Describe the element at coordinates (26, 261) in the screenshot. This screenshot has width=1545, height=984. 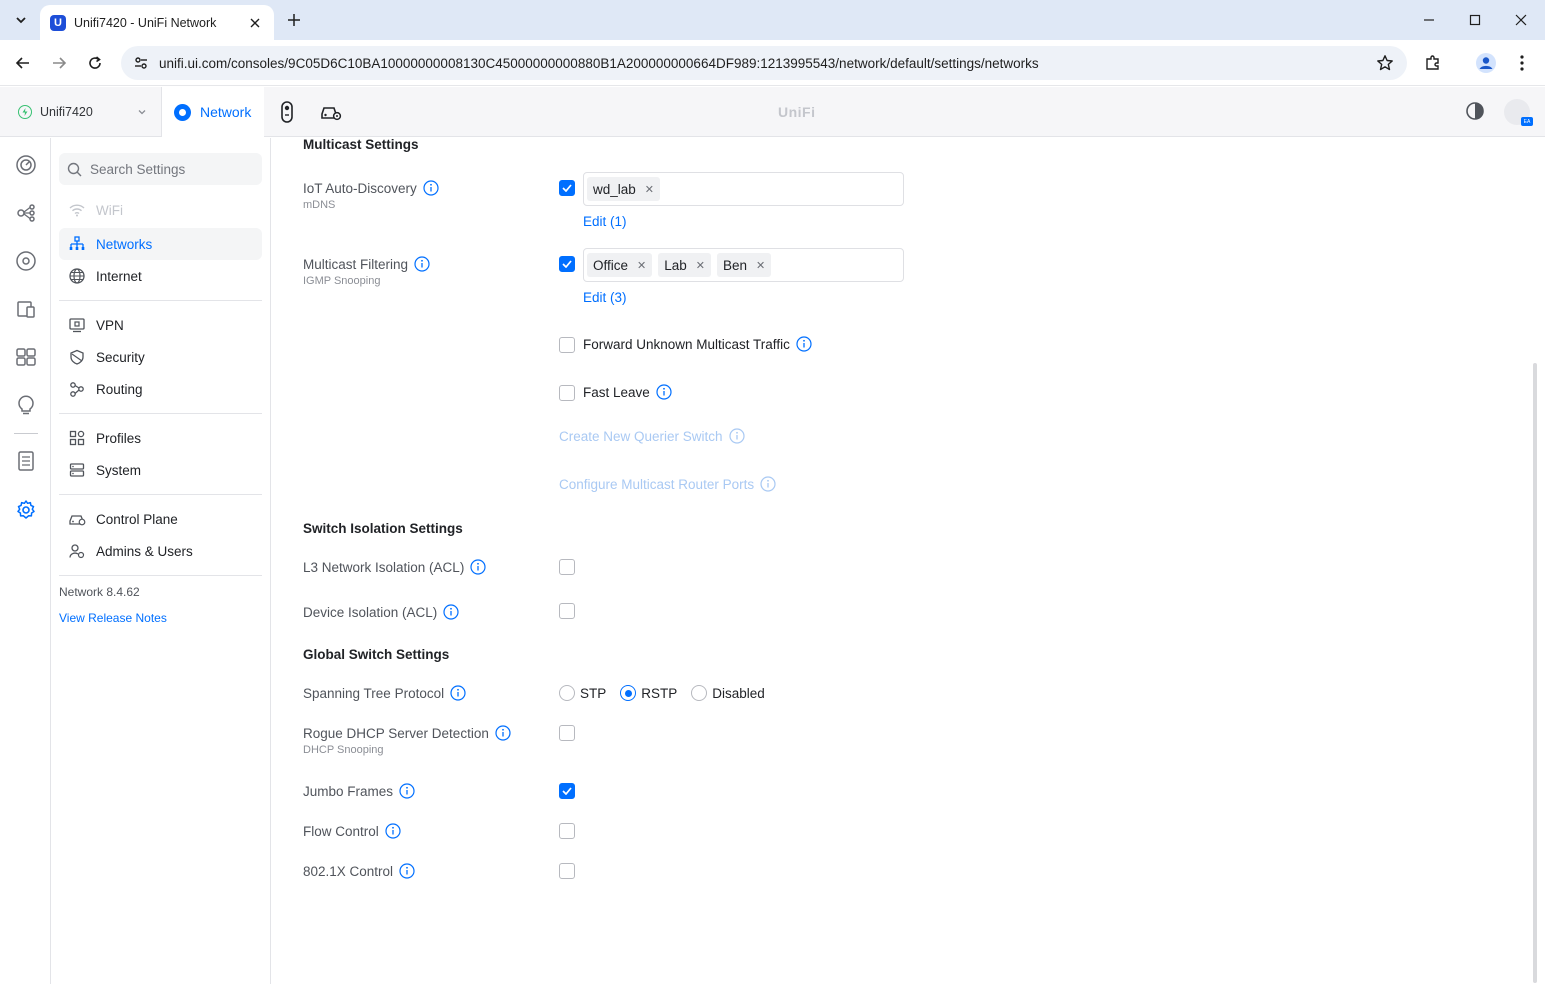
I see `rail-devices` at that location.